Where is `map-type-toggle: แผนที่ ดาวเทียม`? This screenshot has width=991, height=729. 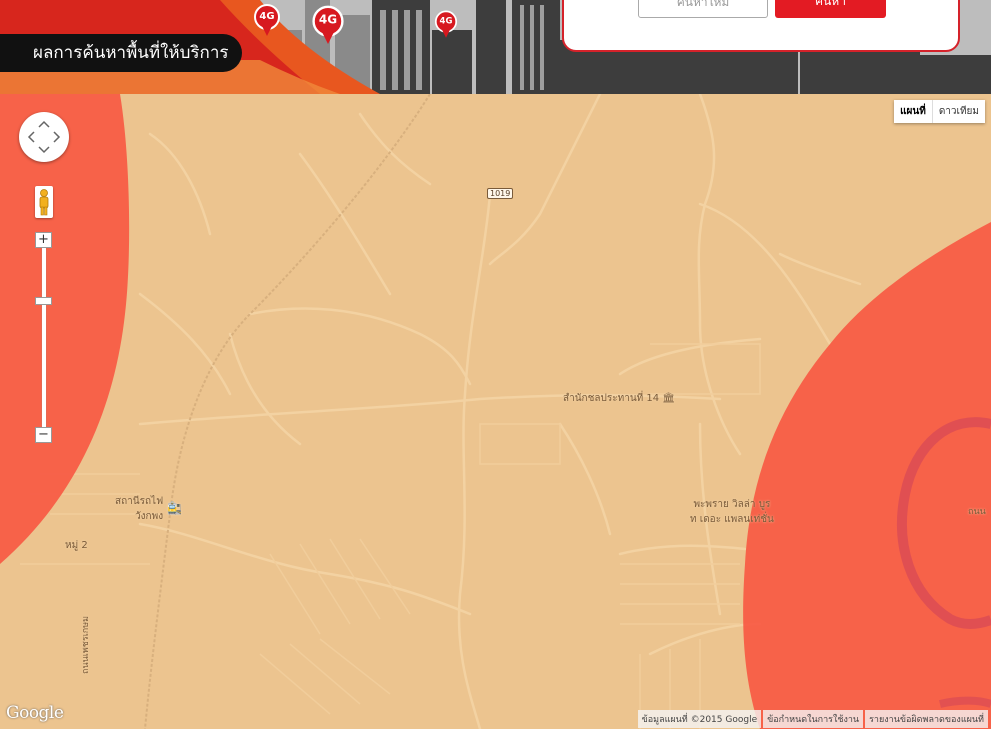 map-type-toggle: แผนที่ ดาวเทียม is located at coordinates (939, 111).